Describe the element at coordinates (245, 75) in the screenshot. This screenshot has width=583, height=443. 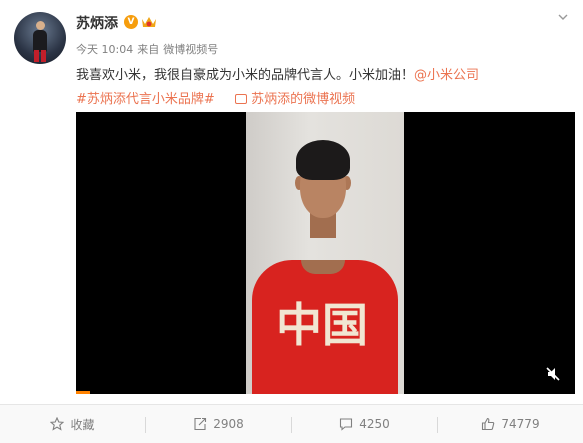
I see `post-body: 我喜欢小米，我很自豪成为小米的品牌代言人。小米加油！` at that location.